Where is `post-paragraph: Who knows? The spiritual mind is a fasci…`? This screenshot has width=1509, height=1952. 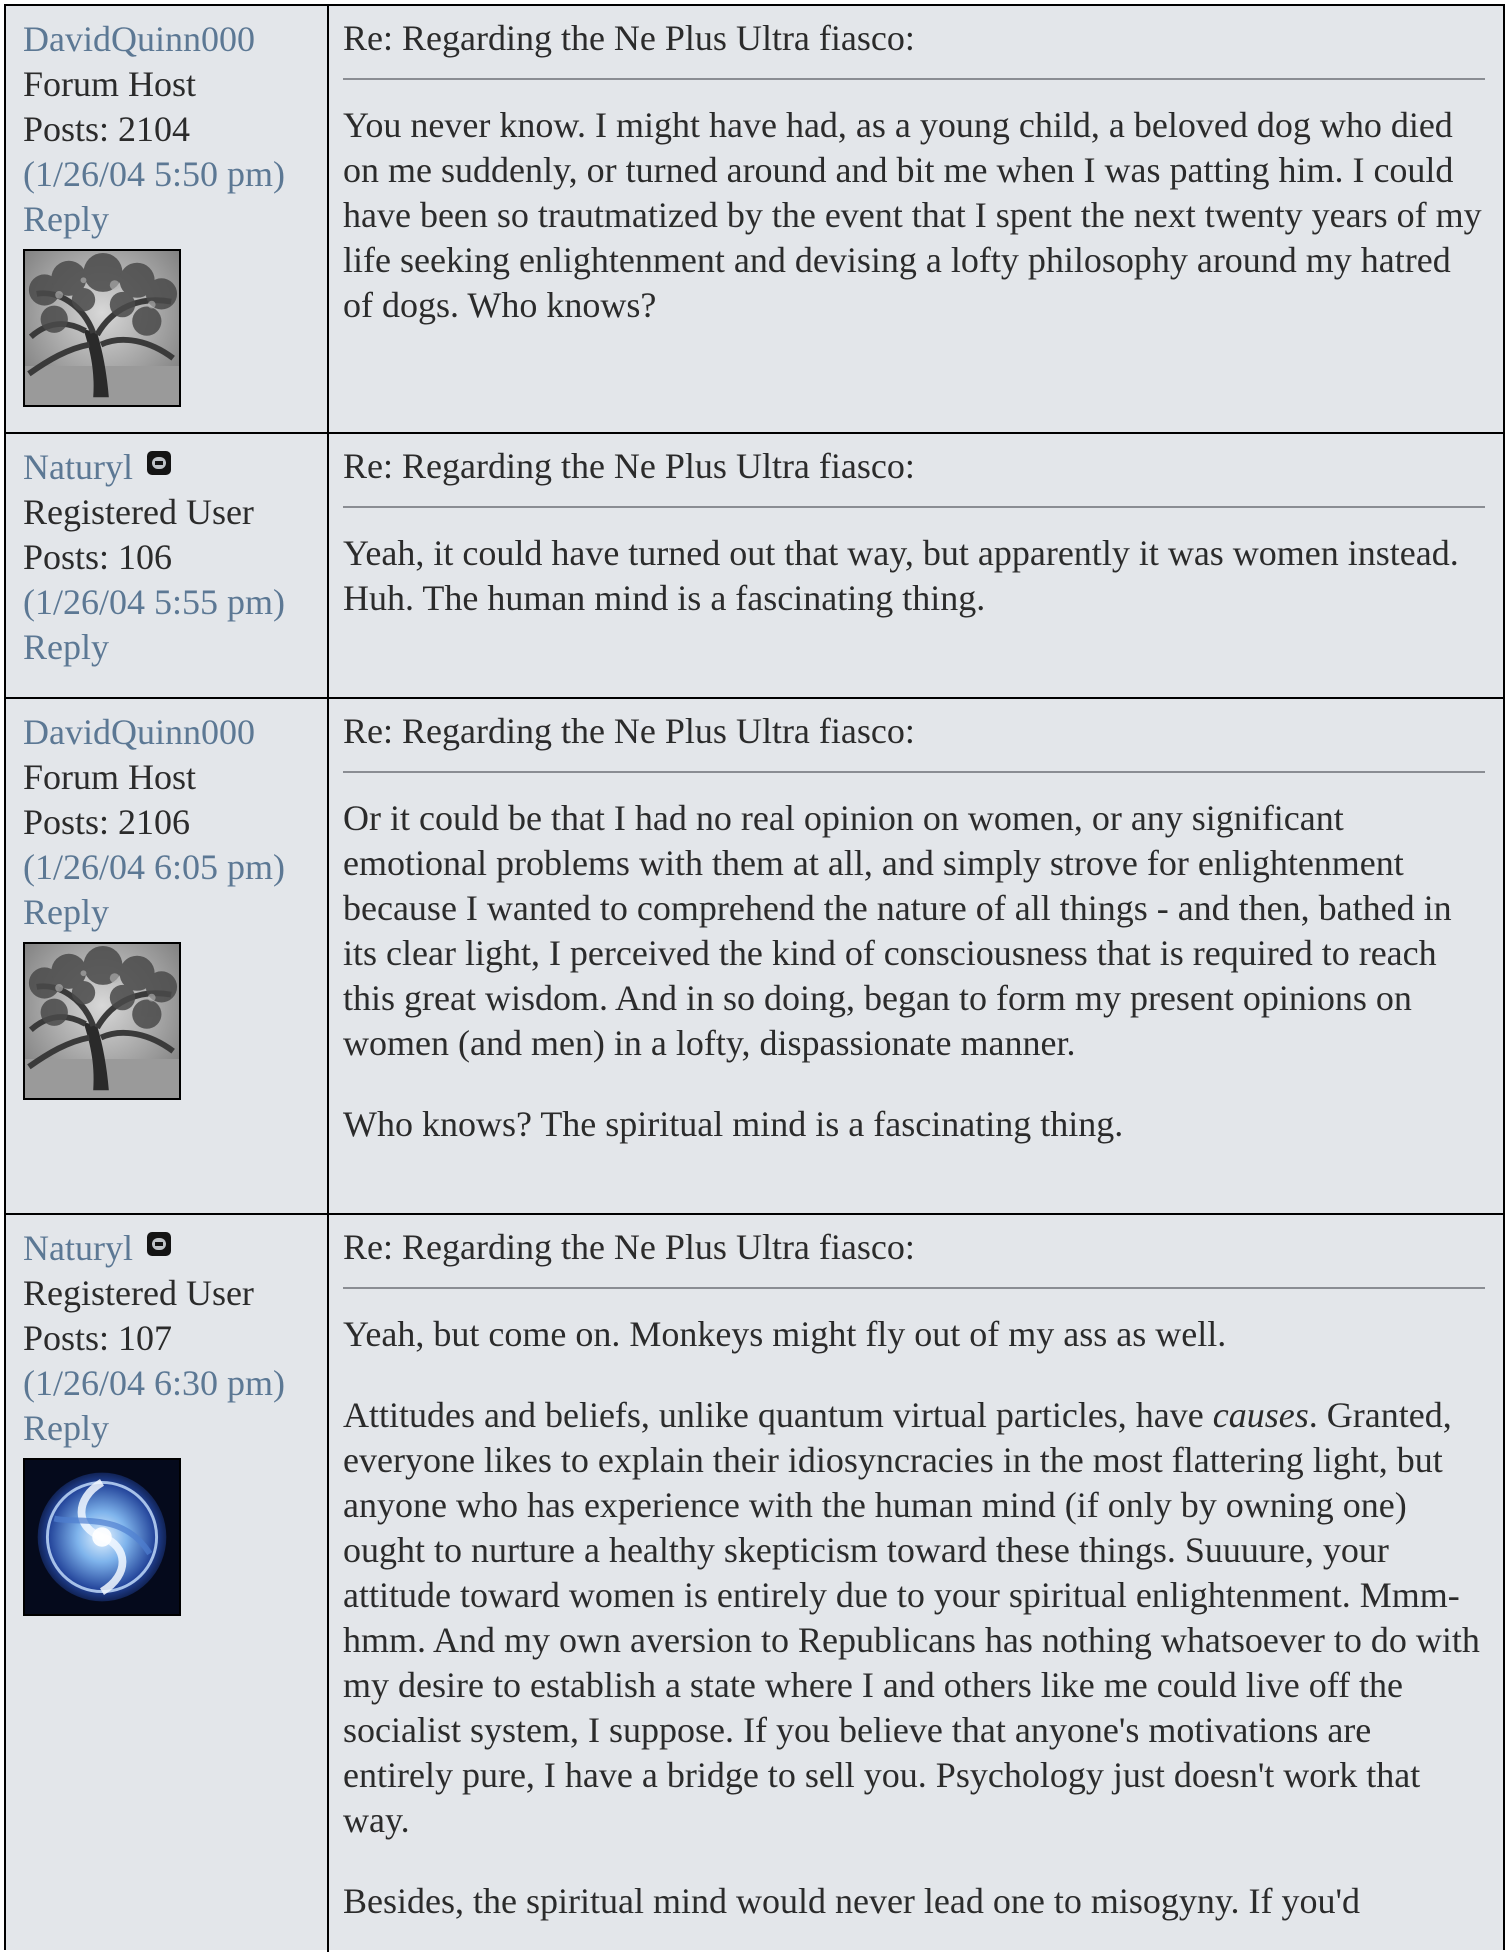
post-paragraph: Who knows? The spiritual mind is a fasci… is located at coordinates (733, 1124).